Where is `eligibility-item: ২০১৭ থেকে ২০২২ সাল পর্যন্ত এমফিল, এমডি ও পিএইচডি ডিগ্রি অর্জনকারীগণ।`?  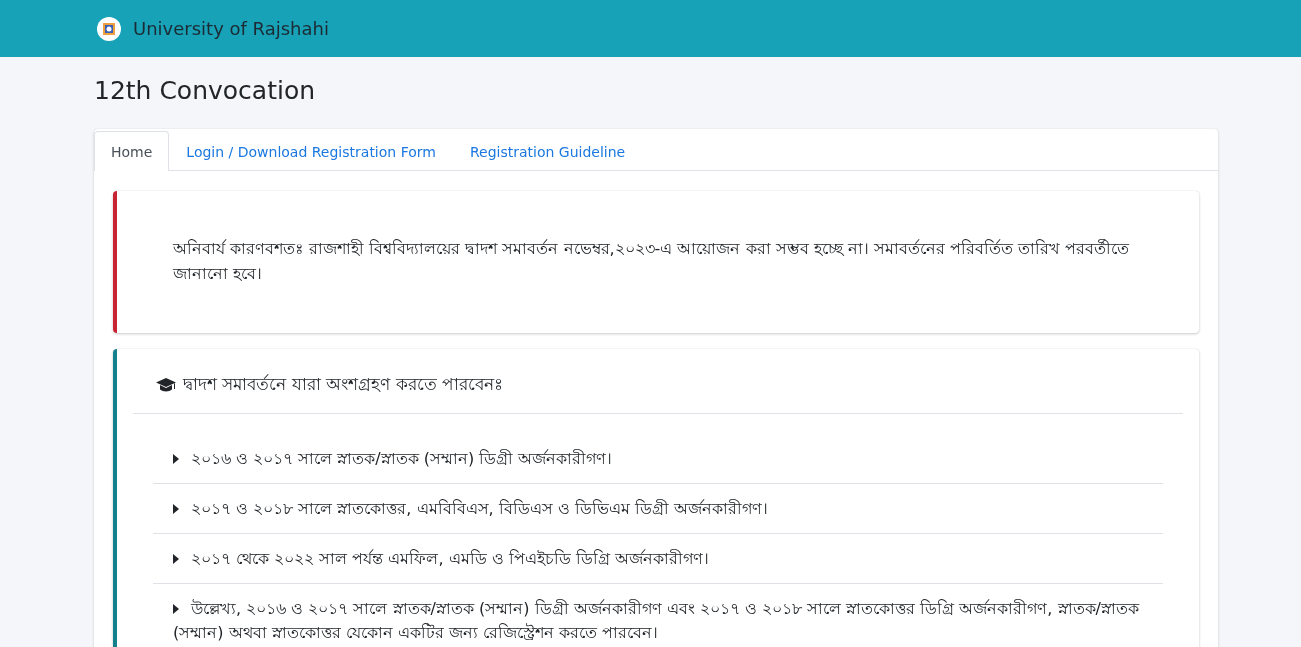 eligibility-item: ২০১৭ থেকে ২০২২ সাল পর্যন্ত এমফিল, এমডি ও পিএইচডি ডিগ্রি অর্জনকারীগণ। is located at coordinates (658, 559).